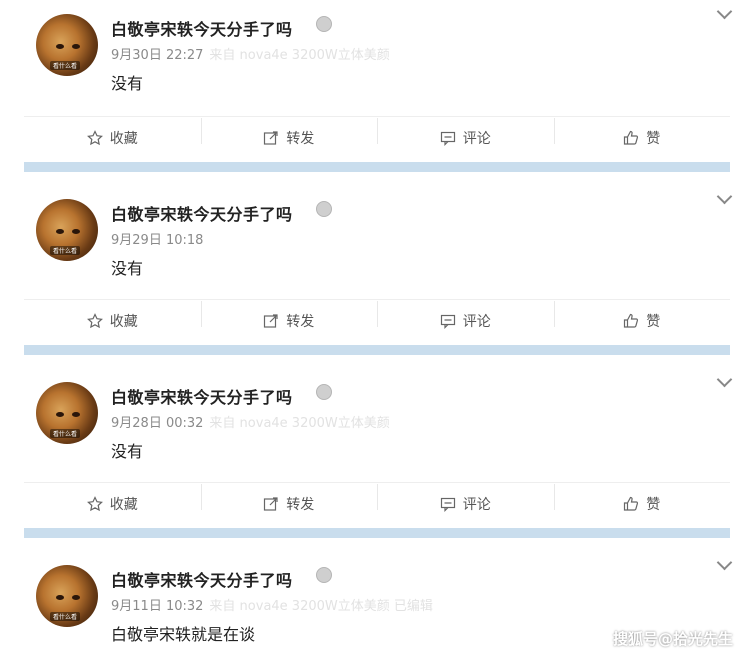 Image resolution: width=747 pixels, height=659 pixels. What do you see at coordinates (183, 634) in the screenshot?
I see `post-content: 白敬亭宋轶就是在谈` at bounding box center [183, 634].